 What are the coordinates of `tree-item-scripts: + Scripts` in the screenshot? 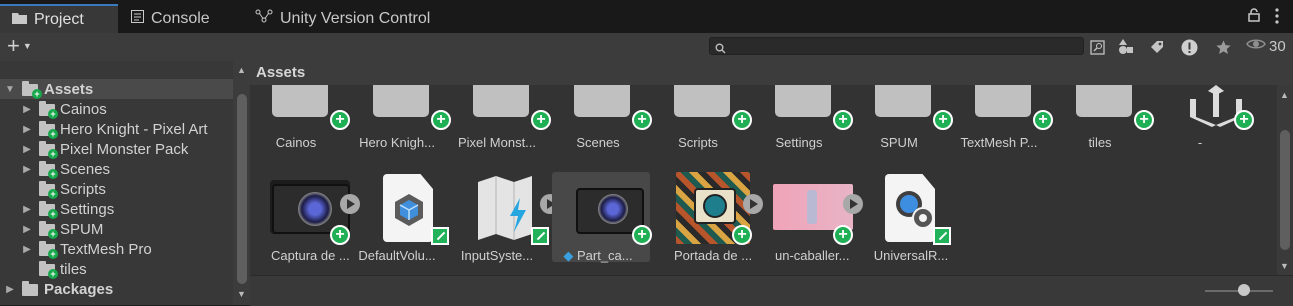 It's located at (116, 189).